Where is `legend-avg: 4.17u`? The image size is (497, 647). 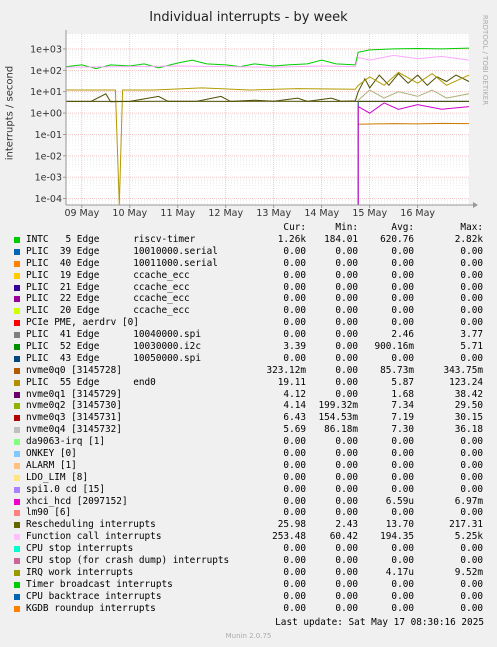
legend-avg: 4.17u is located at coordinates (399, 572).